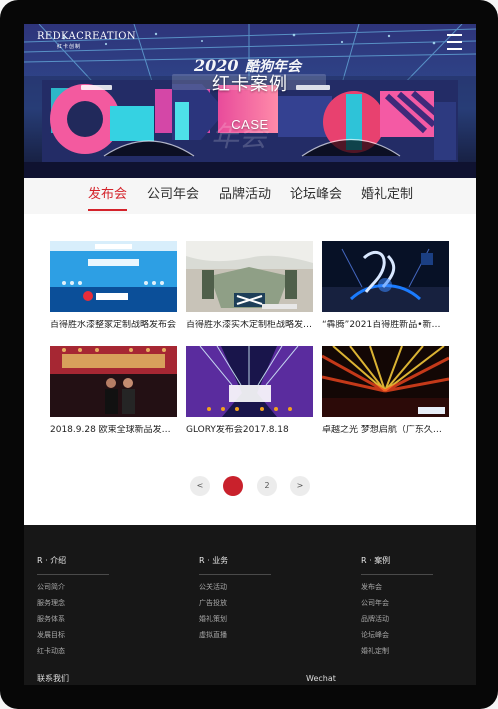  Describe the element at coordinates (51, 587) in the screenshot. I see `footer-link-company-profile: 公司简介` at that location.